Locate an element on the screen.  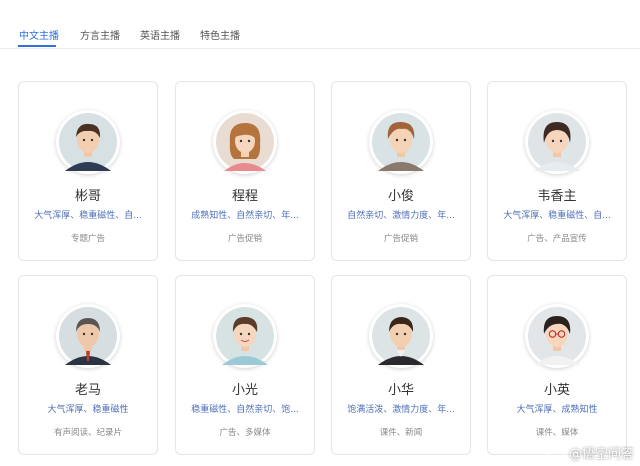
anchor-usage: 课件、新闻 is located at coordinates (401, 433).